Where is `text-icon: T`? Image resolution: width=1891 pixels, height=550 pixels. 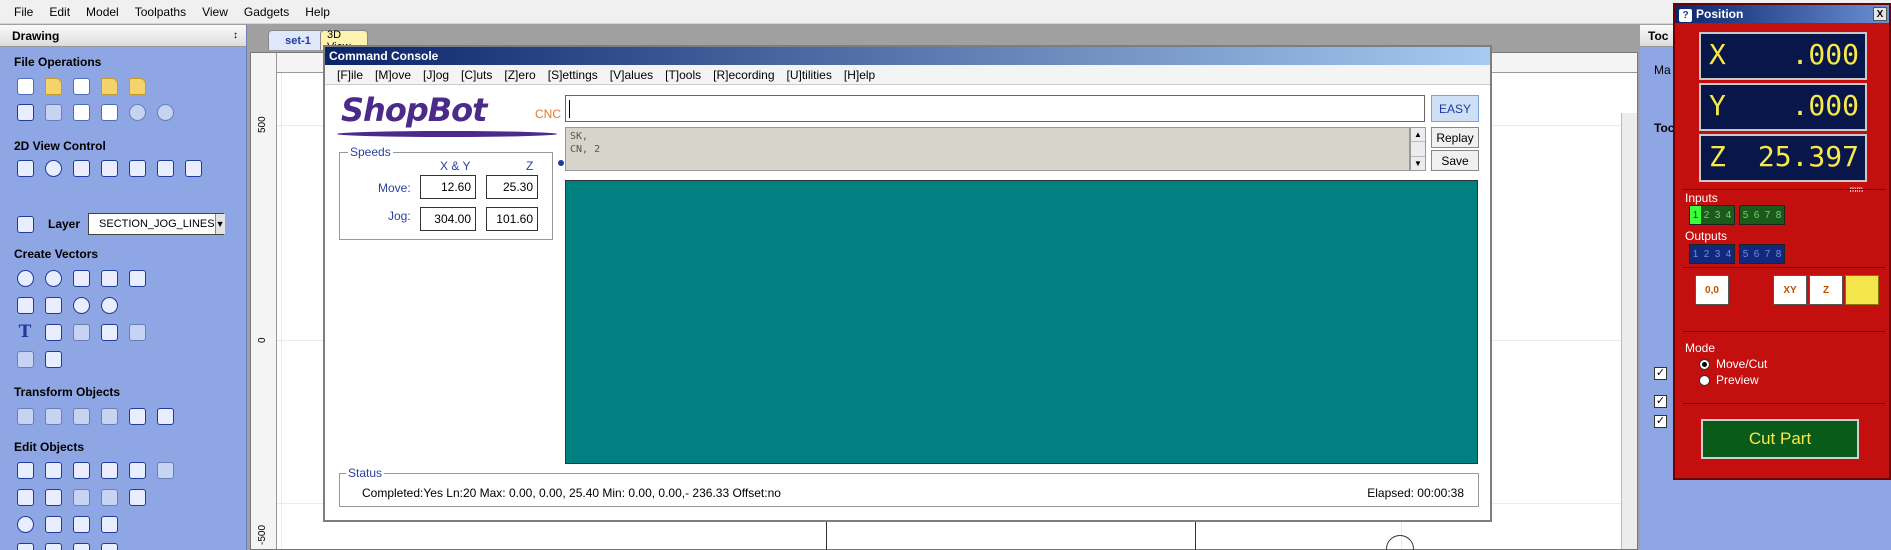
text-icon: T is located at coordinates (25, 332).